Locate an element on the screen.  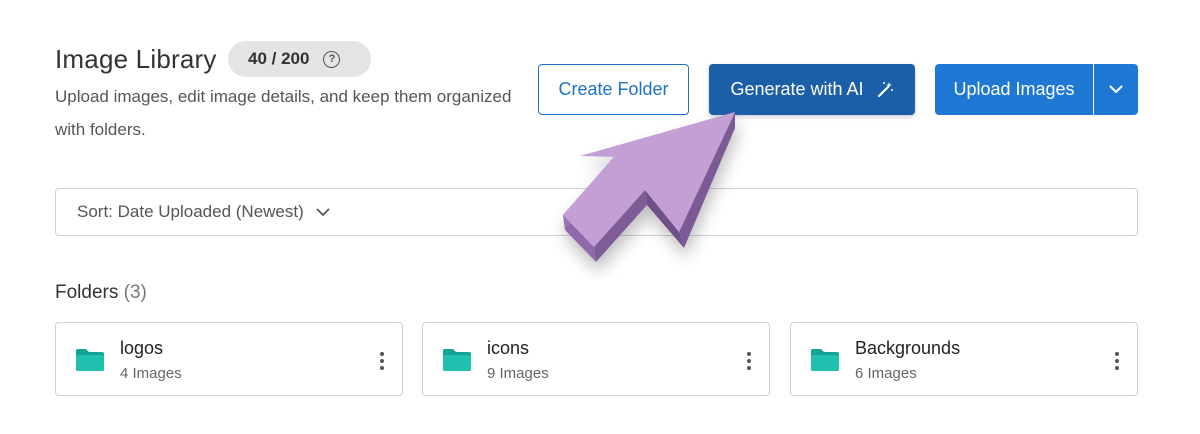
folder-name: Backgrounds is located at coordinates (908, 348).